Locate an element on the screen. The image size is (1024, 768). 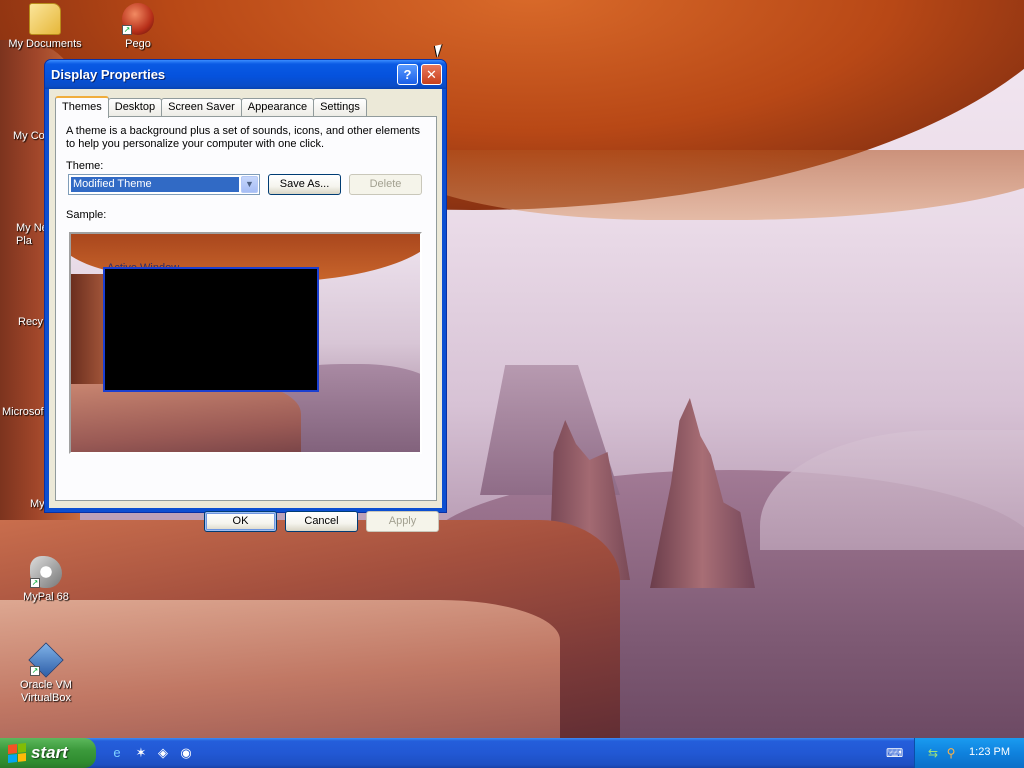
desktop-icon-label: Pego is located at coordinates (138, 44).